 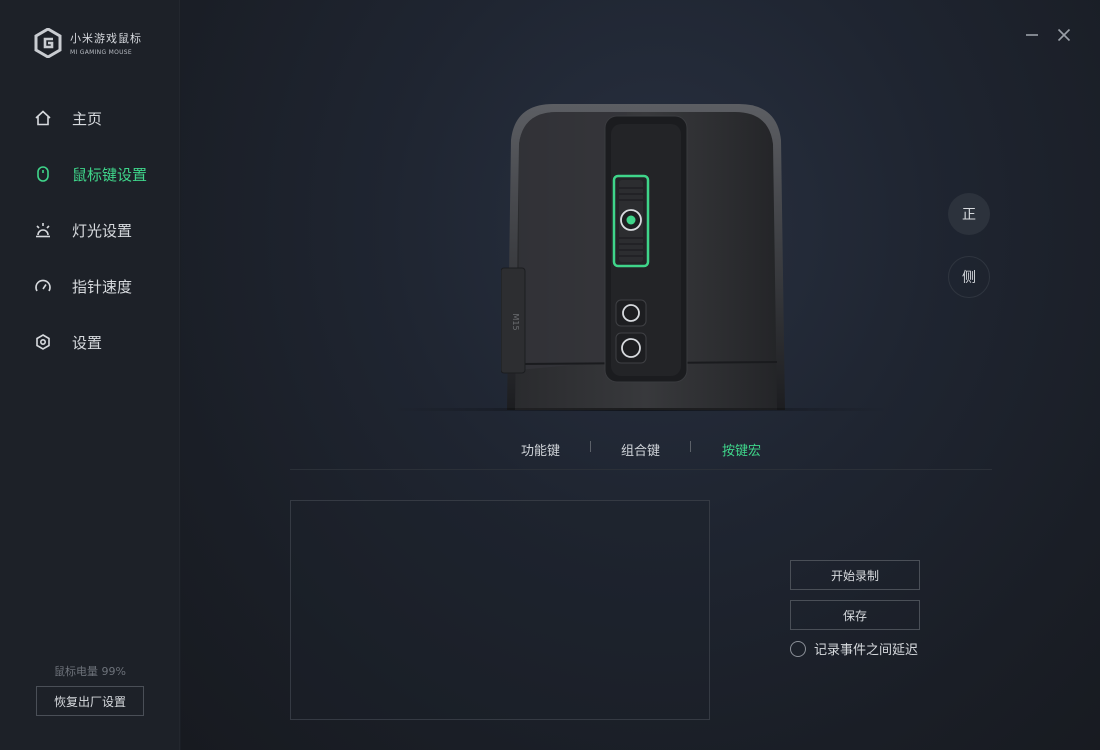 What do you see at coordinates (43, 286) in the screenshot?
I see `speedometer-icon` at bounding box center [43, 286].